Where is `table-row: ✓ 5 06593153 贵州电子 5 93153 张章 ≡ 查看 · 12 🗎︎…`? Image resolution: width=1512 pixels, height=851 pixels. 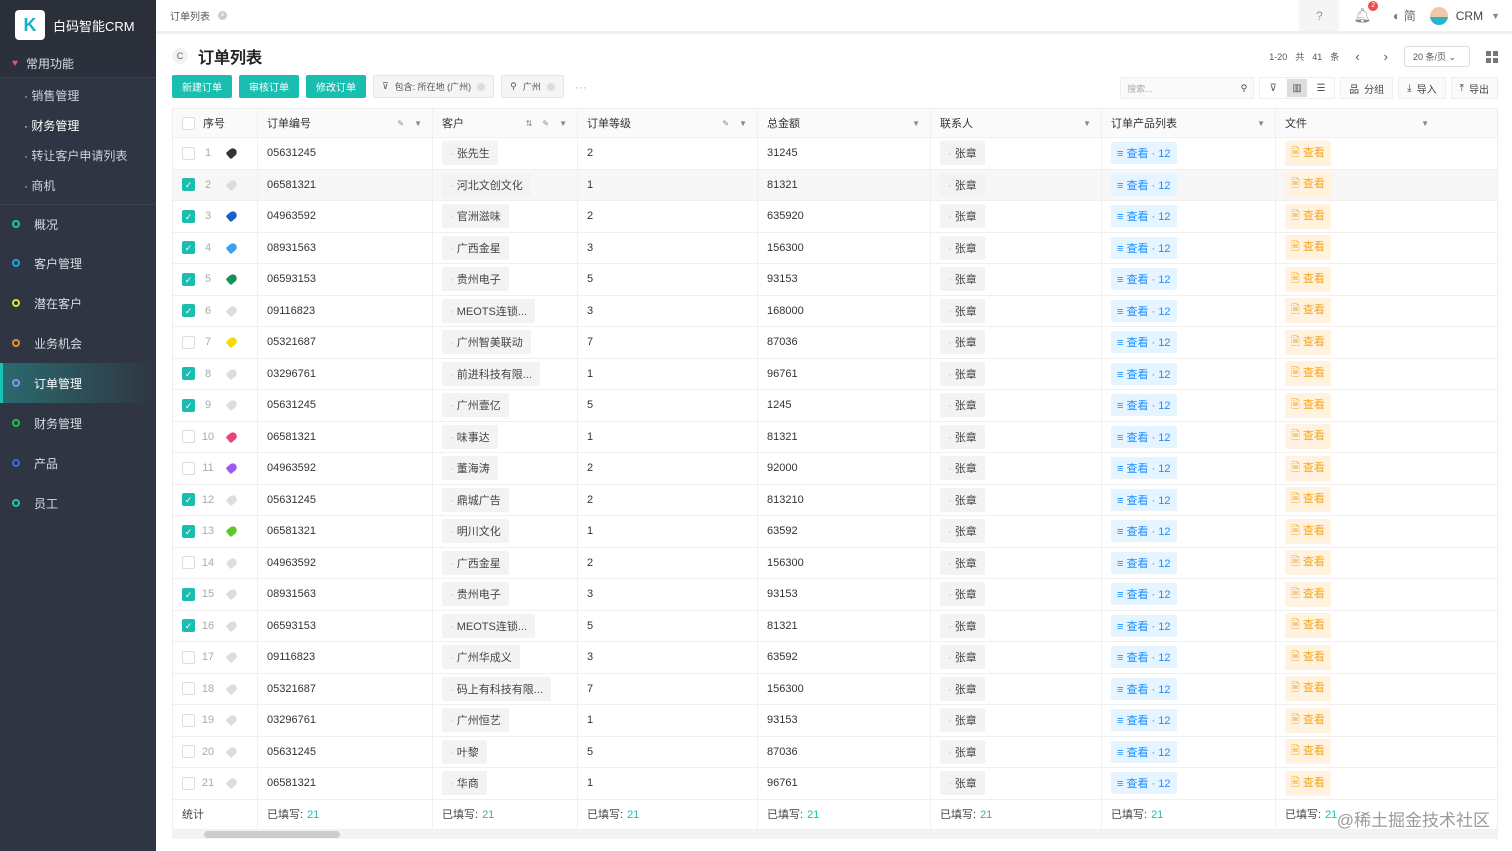
table-row: ✓ 5 06593153 贵州电子 5 93153 张章 ≡ 查看 · 12 🗎︎… is located at coordinates (835, 280).